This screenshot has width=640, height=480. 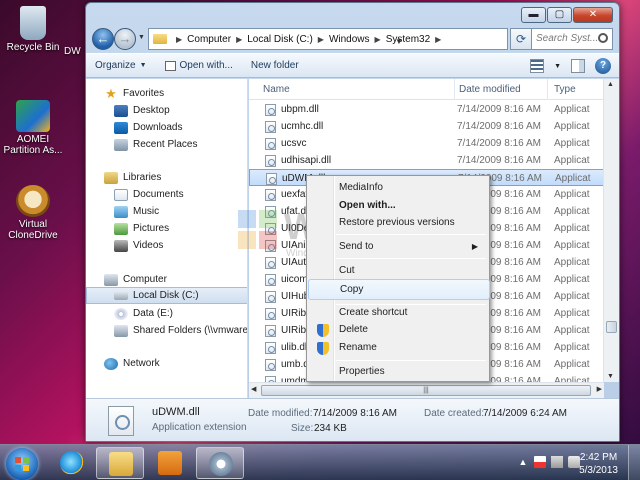 What do you see at coordinates (121, 65) in the screenshot?
I see `organize-button: Organize ▼` at bounding box center [121, 65].